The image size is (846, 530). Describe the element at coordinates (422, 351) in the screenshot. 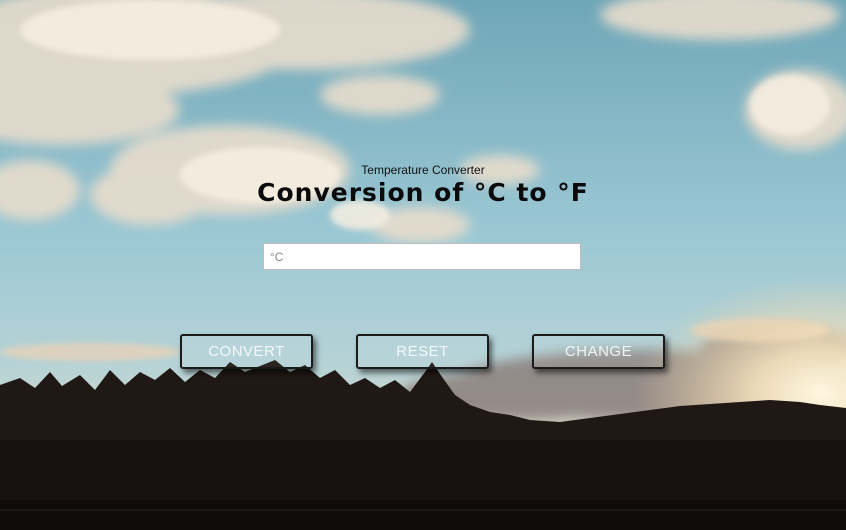

I see `reset-button: RESET` at that location.